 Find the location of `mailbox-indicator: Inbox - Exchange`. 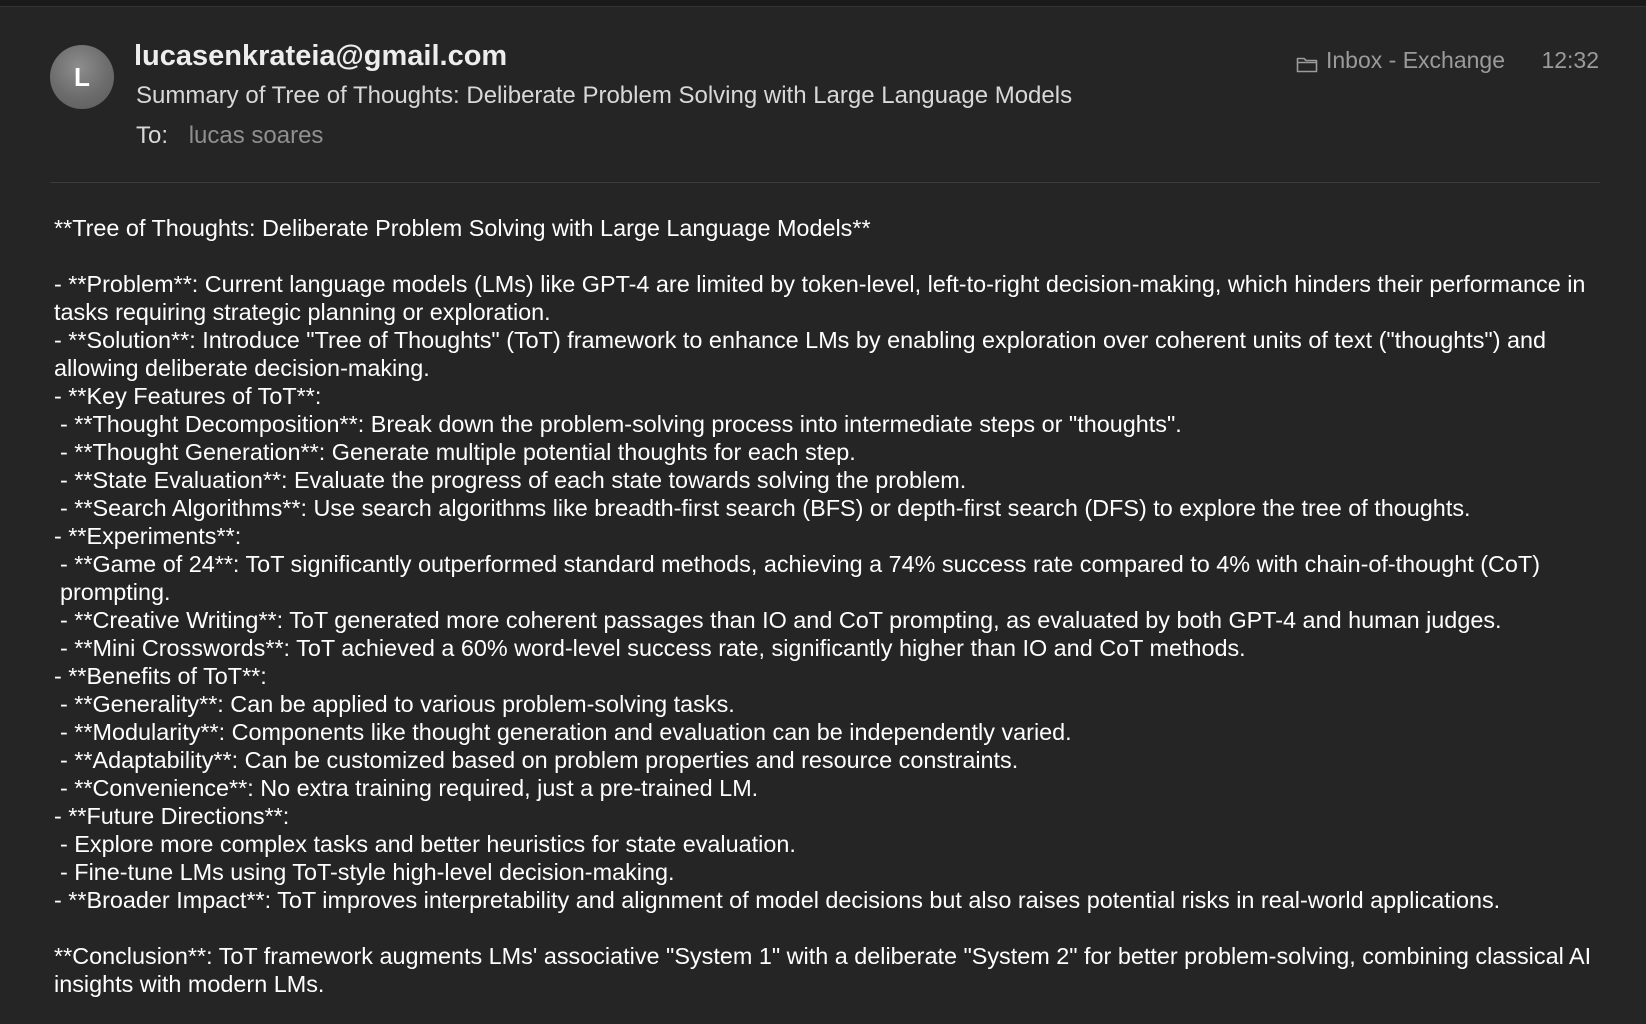

mailbox-indicator: Inbox - Exchange is located at coordinates (1400, 60).